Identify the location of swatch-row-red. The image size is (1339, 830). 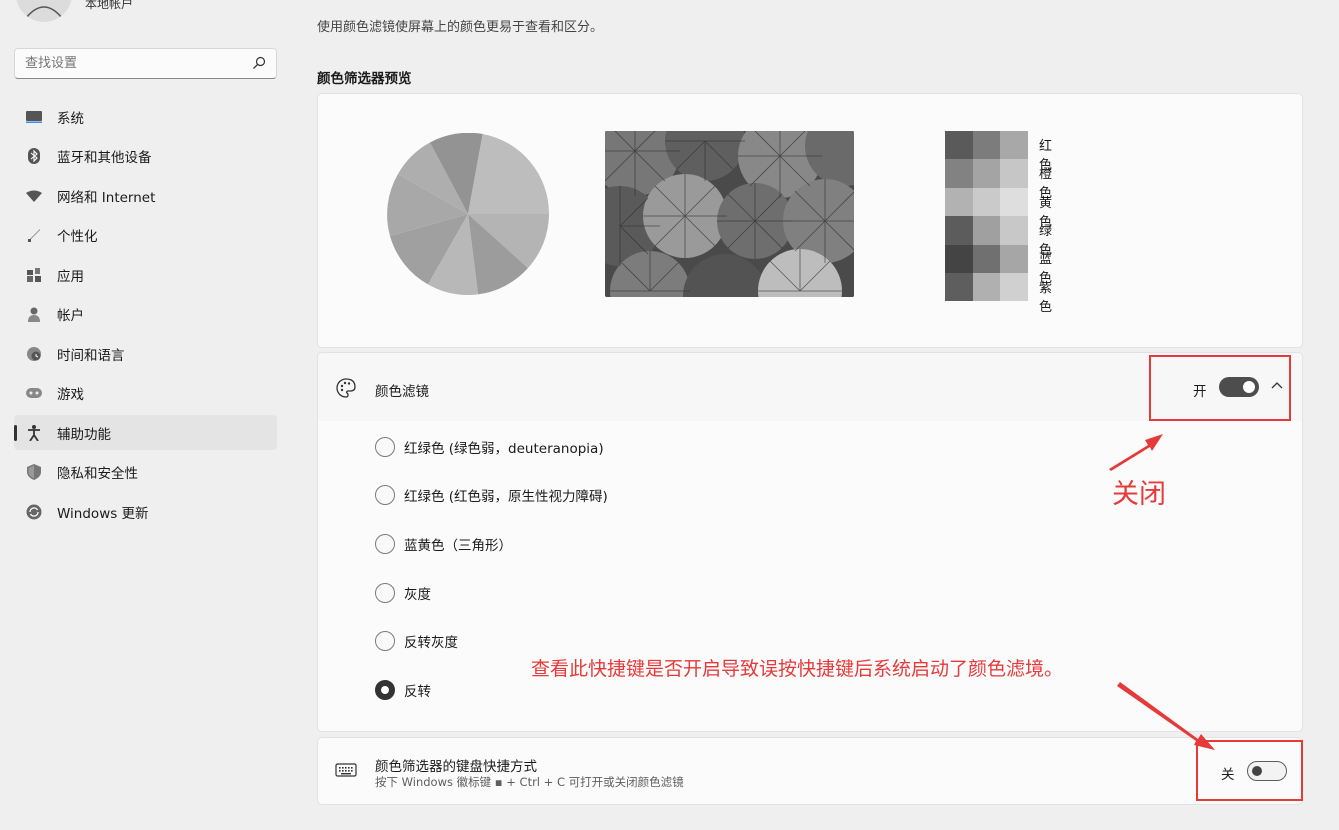
(986, 145).